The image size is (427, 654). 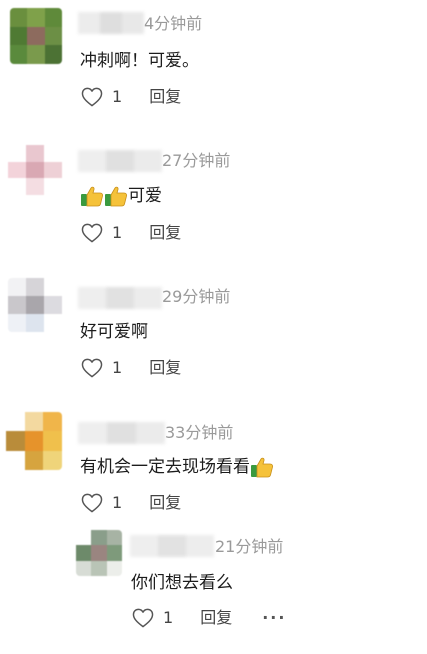 I want to click on comment-actions: 1 回复 ···, so click(x=209, y=618).